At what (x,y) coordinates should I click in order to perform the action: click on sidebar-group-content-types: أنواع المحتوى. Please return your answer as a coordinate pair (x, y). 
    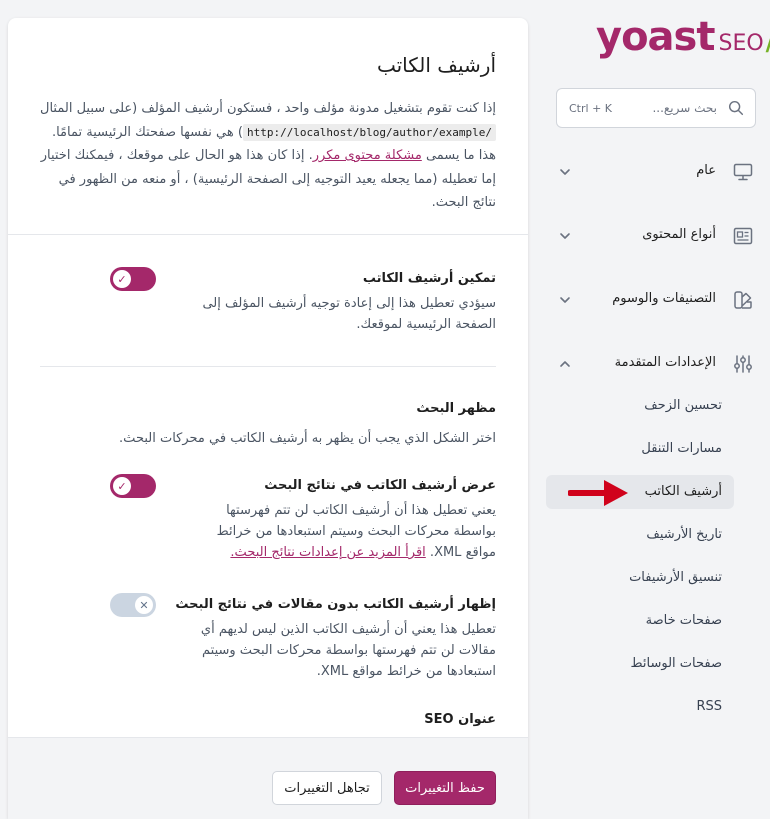
    Looking at the image, I should click on (656, 236).